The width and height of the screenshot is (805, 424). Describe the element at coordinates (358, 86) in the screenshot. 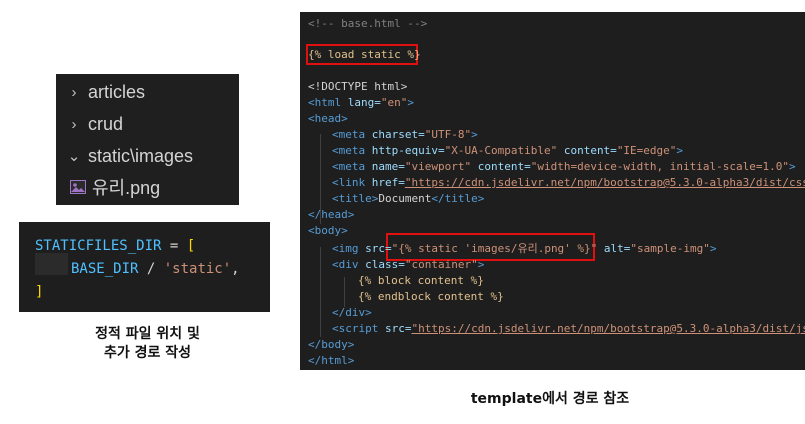

I see `code-line-doctype: <!DOCTYPE html>` at that location.